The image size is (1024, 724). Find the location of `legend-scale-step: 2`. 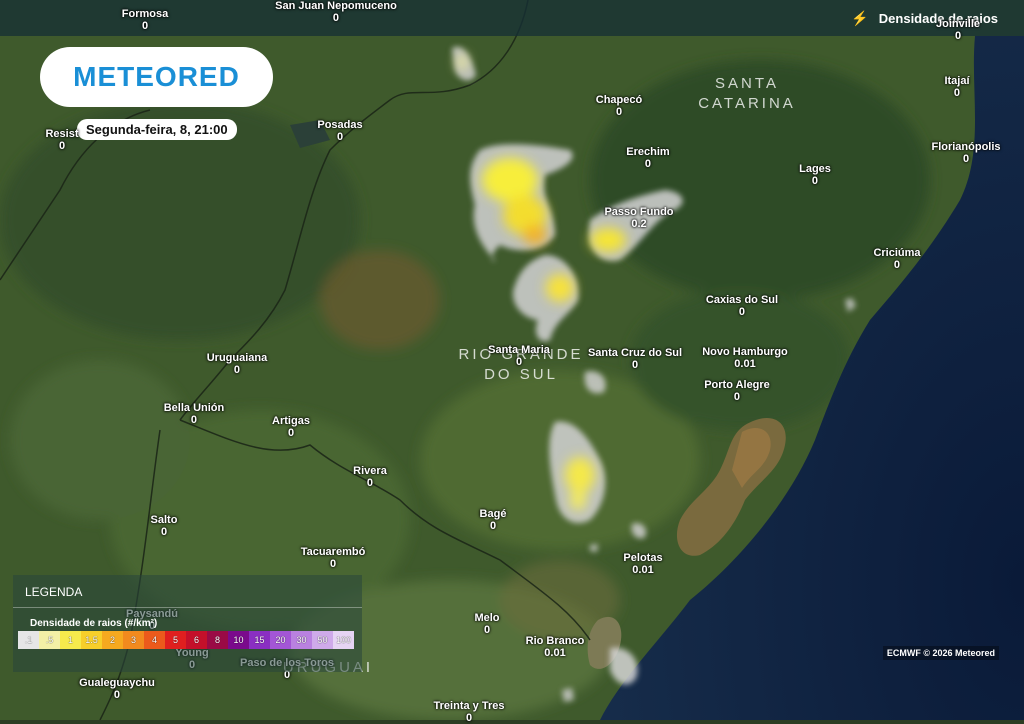

legend-scale-step: 2 is located at coordinates (112, 640).